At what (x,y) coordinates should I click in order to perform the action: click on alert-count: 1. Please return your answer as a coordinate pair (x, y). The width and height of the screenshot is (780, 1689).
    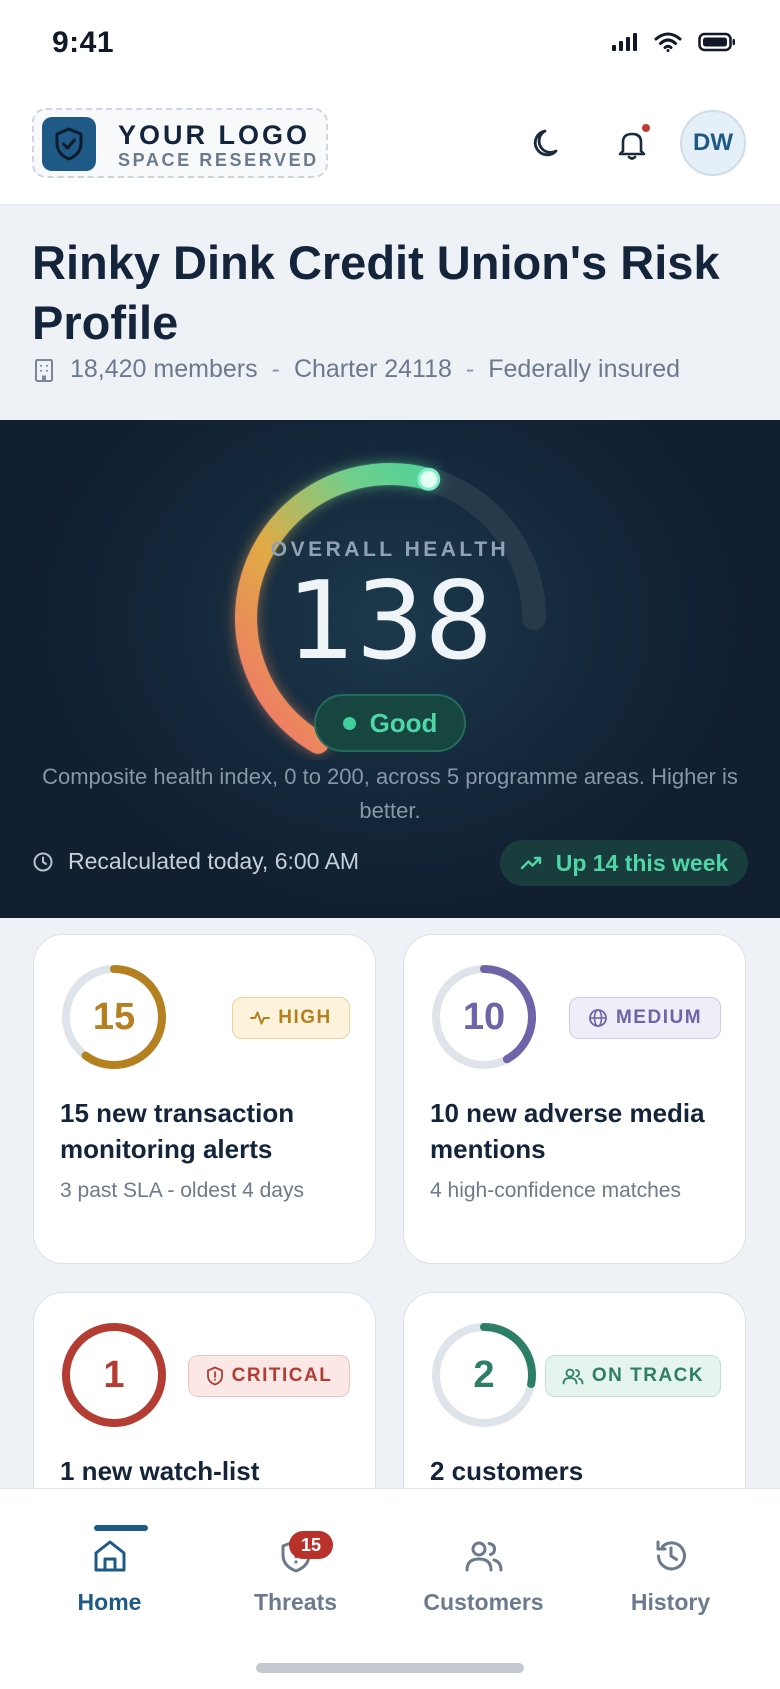
    Looking at the image, I should click on (114, 1374).